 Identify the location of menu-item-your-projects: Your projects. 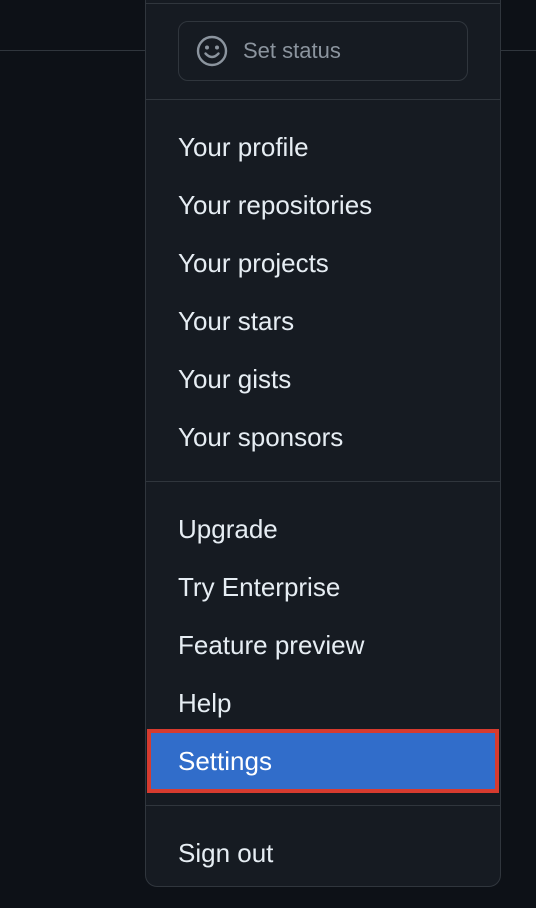
(323, 263).